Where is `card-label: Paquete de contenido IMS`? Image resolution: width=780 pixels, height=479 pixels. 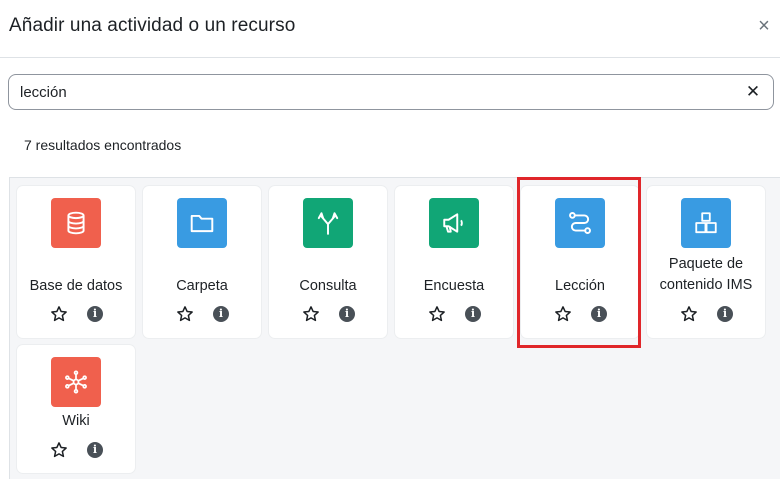
card-label: Paquete de contenido IMS is located at coordinates (706, 274).